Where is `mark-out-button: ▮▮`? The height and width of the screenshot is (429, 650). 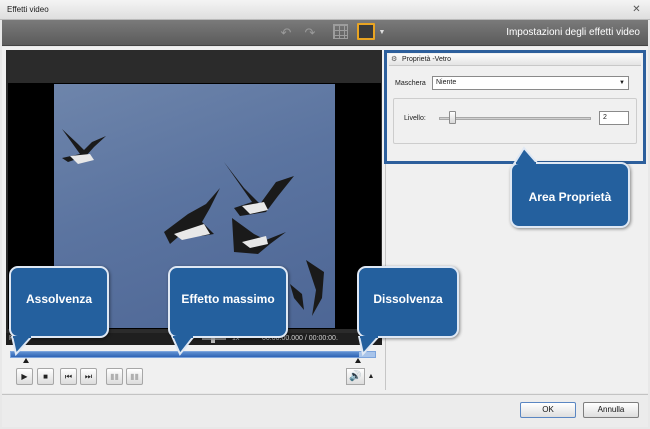
mark-out-button: ▮▮ is located at coordinates (134, 376).